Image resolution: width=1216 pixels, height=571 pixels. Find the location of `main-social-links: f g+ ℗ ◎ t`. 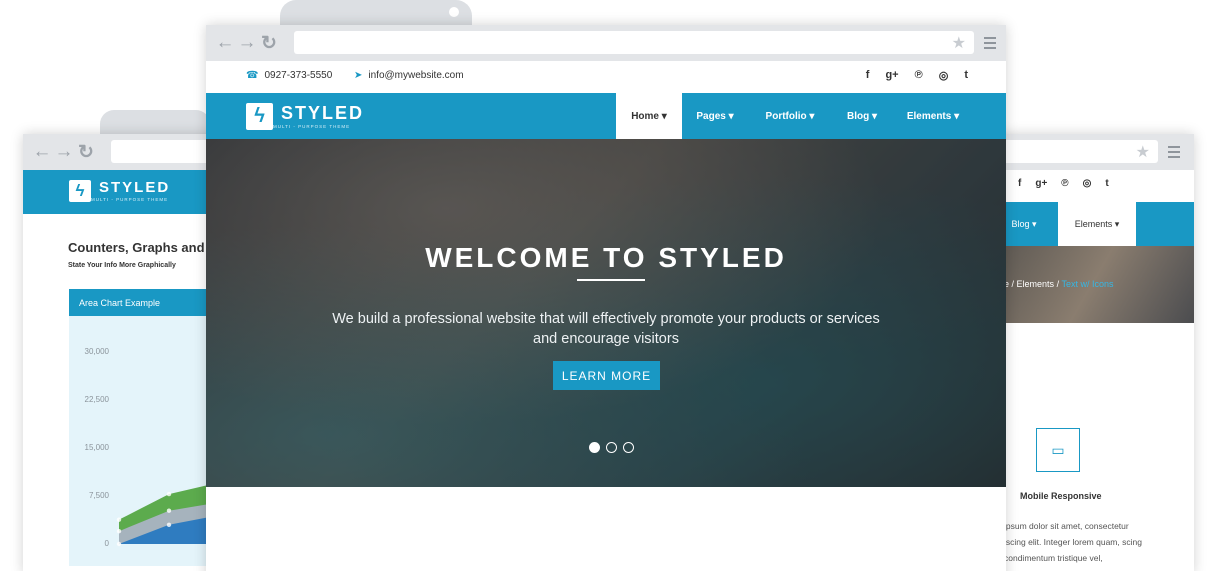

main-social-links: f g+ ℗ ◎ t is located at coordinates (917, 75).